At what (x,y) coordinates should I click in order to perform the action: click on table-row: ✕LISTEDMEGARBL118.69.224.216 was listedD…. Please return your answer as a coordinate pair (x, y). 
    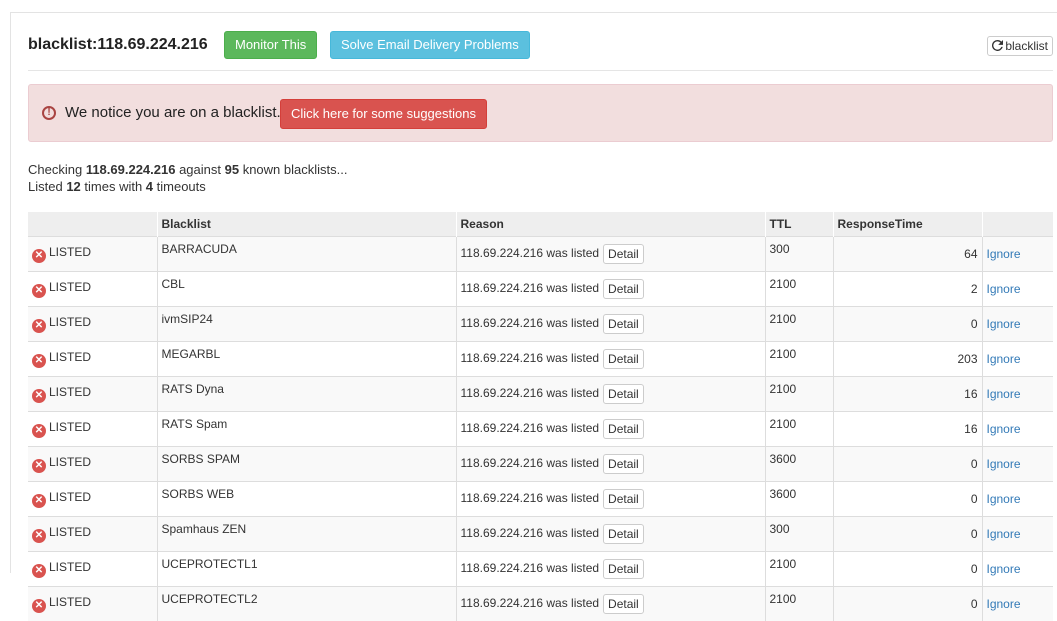
    Looking at the image, I should click on (540, 359).